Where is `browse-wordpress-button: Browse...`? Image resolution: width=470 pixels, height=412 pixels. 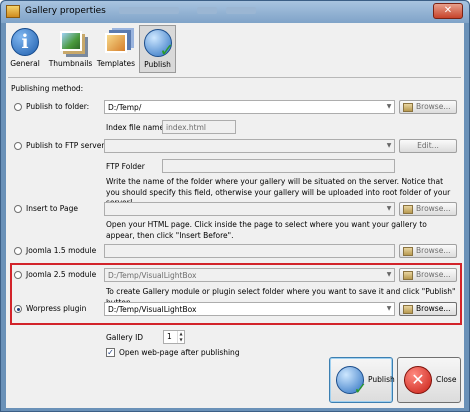
browse-wordpress-button: Browse... is located at coordinates (428, 309).